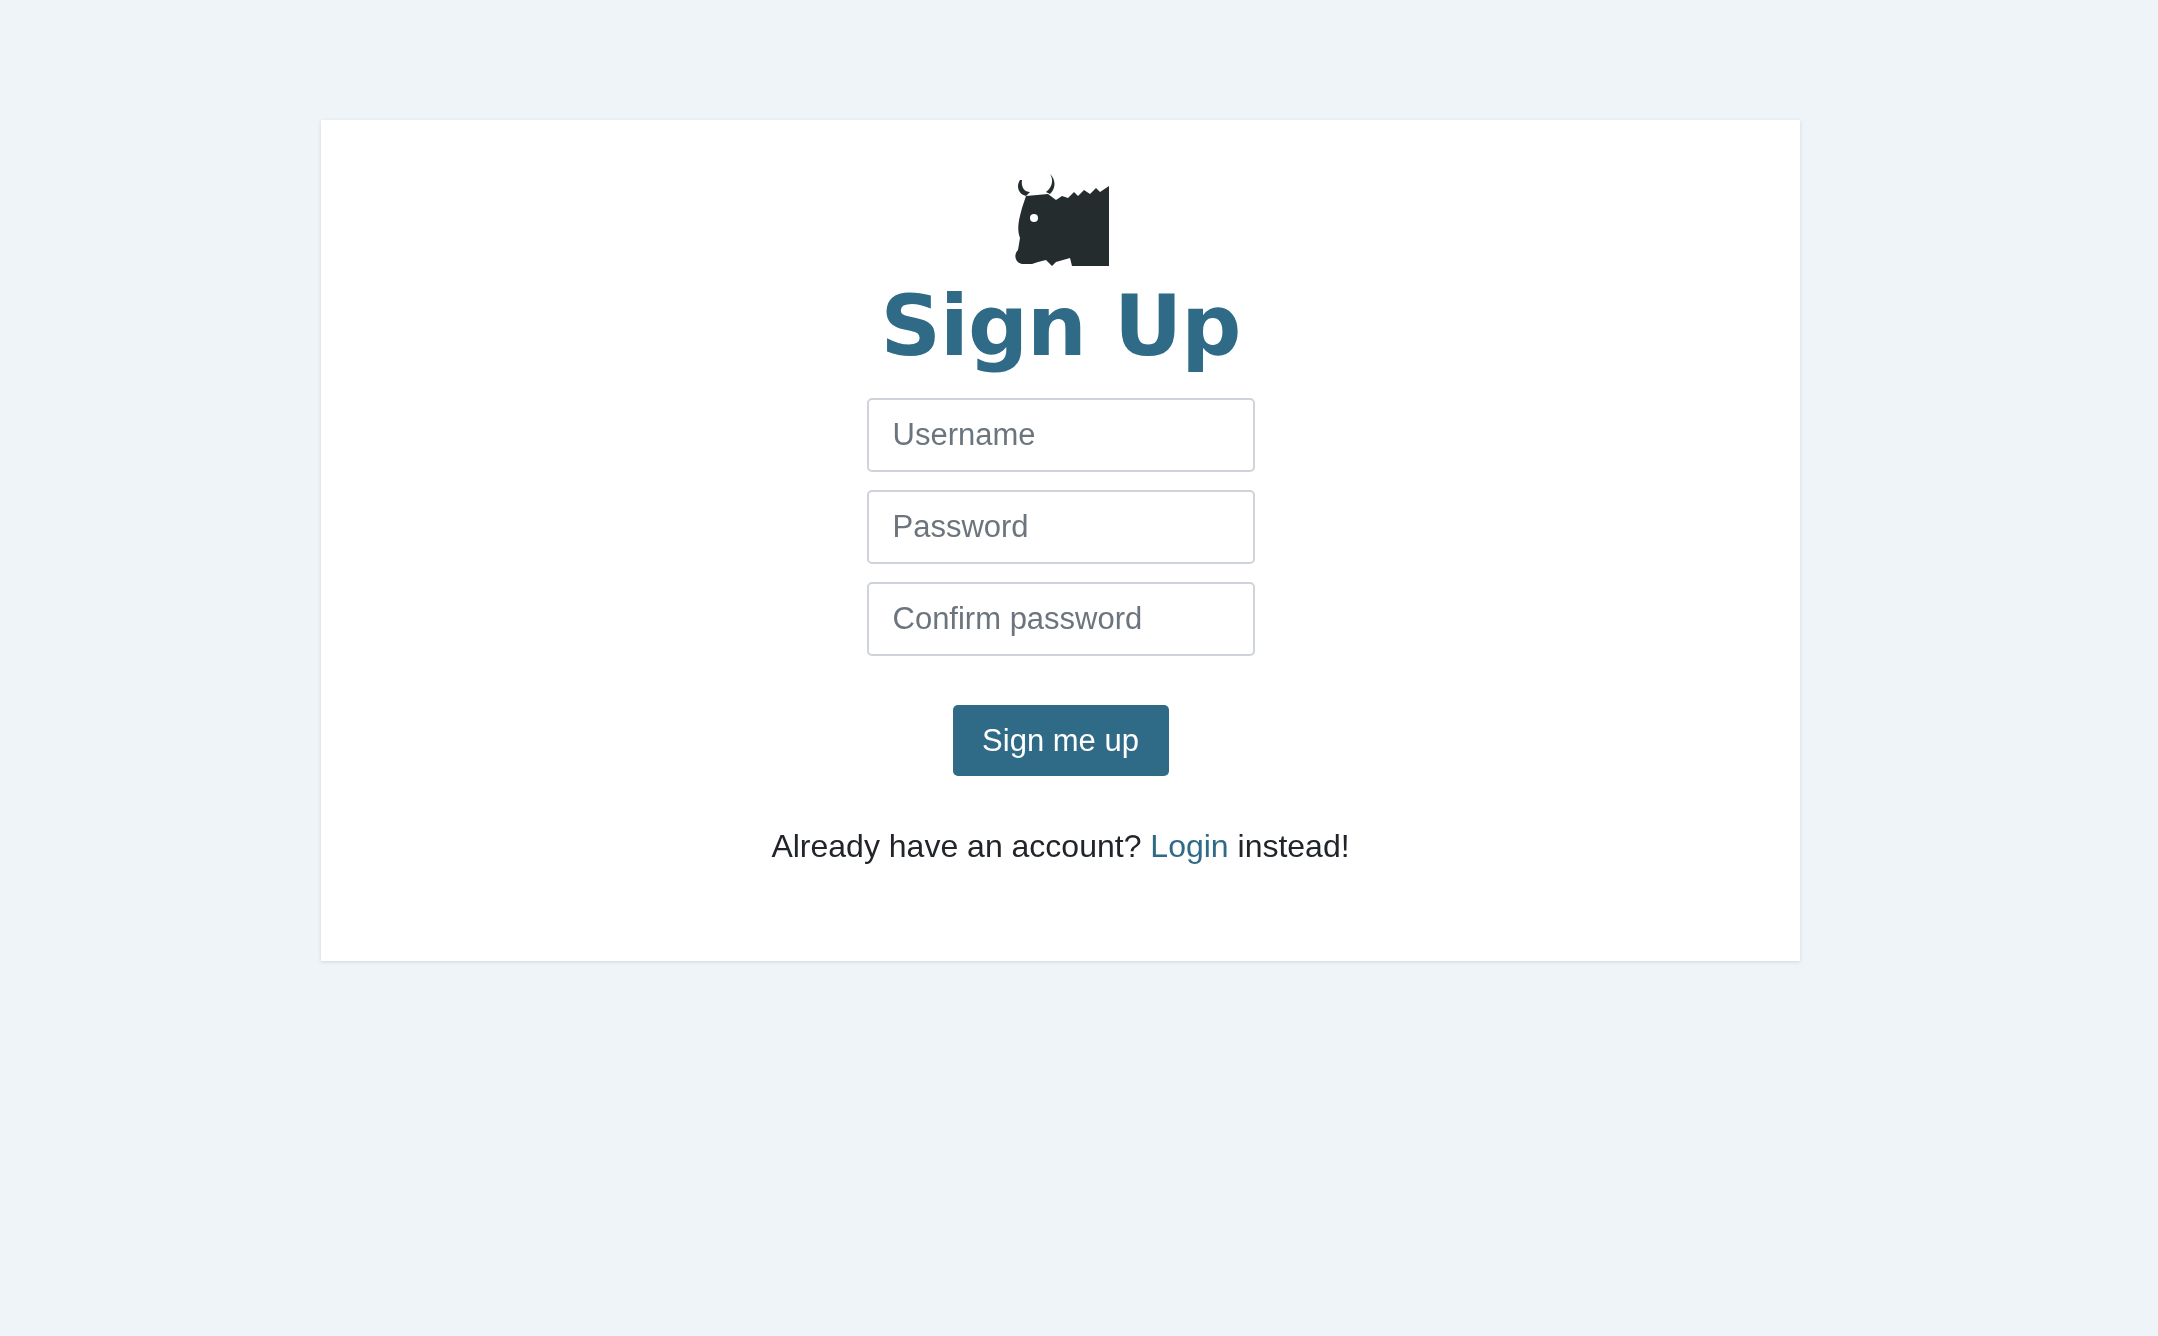  What do you see at coordinates (1060, 846) in the screenshot?
I see `login-prompt: Already have an account? Login instead!` at bounding box center [1060, 846].